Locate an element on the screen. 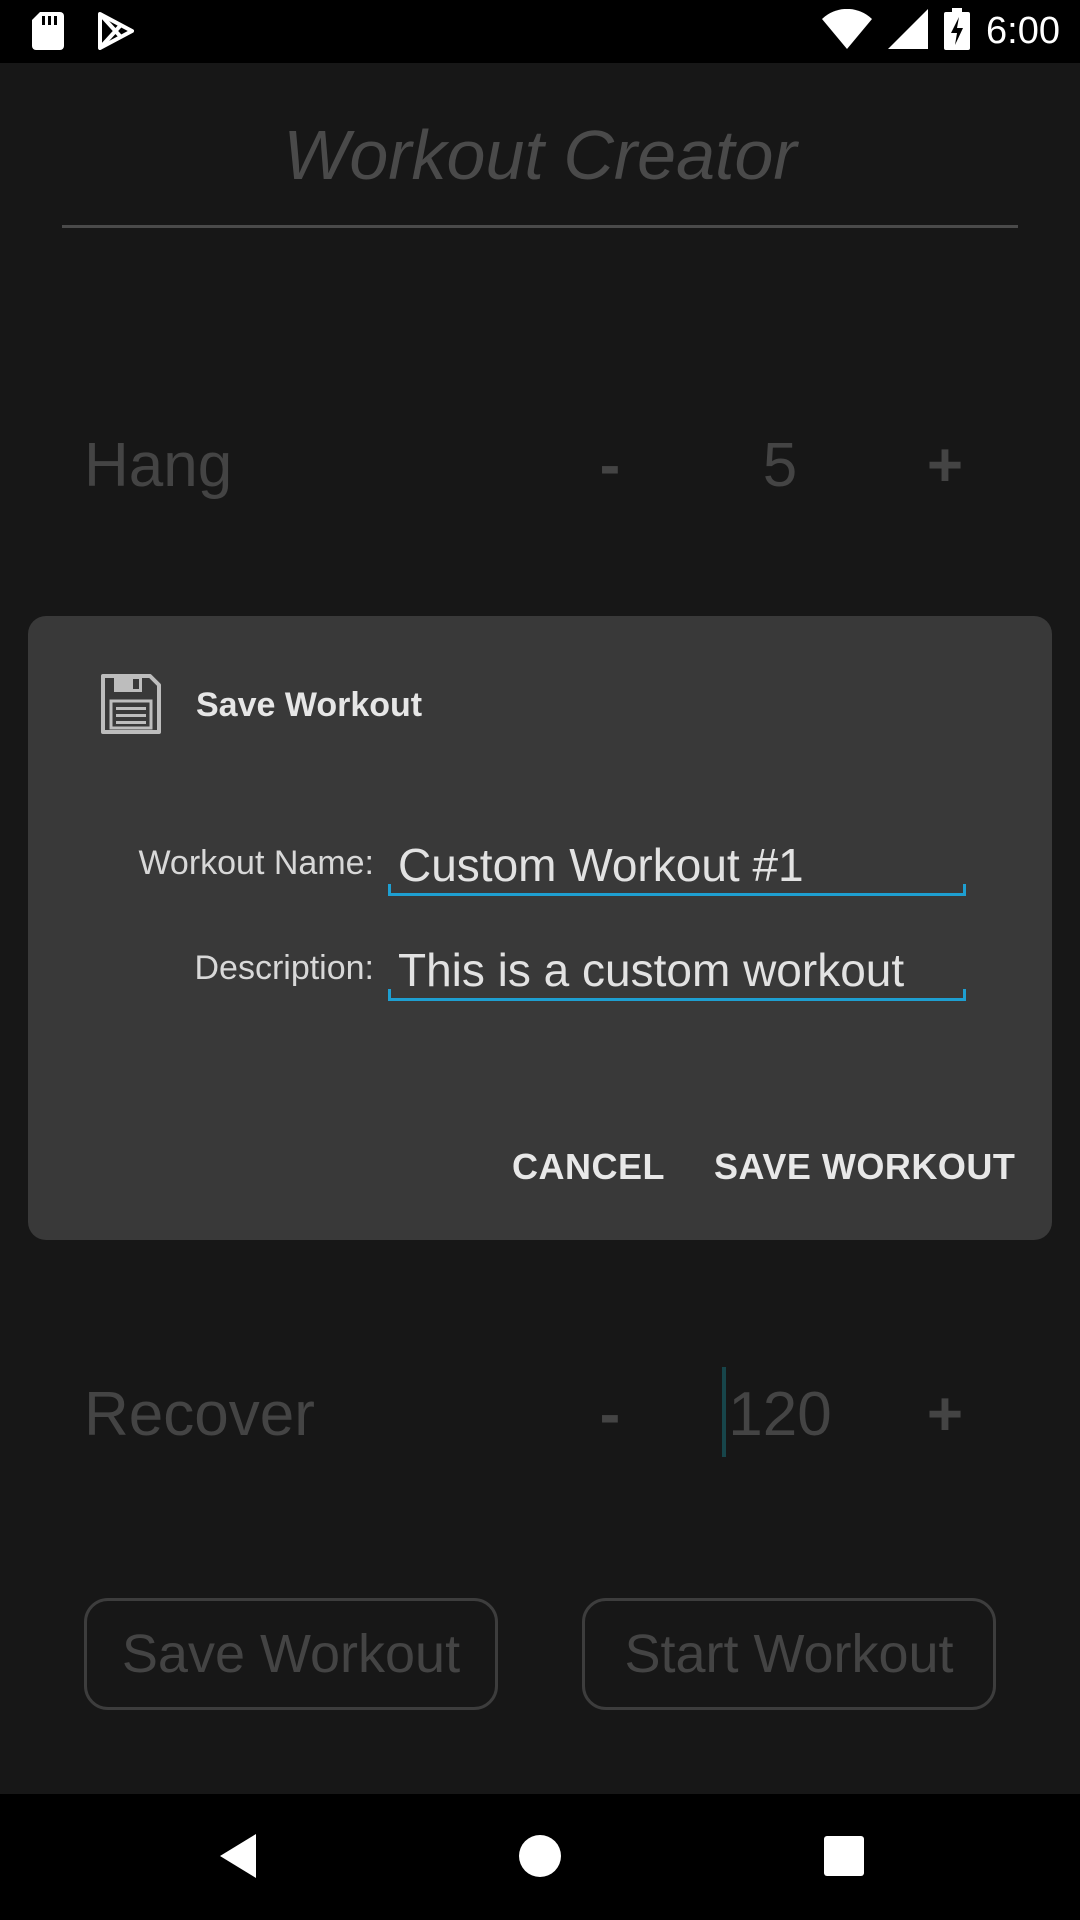 The height and width of the screenshot is (1920, 1080). recover-label: Recover is located at coordinates (199, 1414).